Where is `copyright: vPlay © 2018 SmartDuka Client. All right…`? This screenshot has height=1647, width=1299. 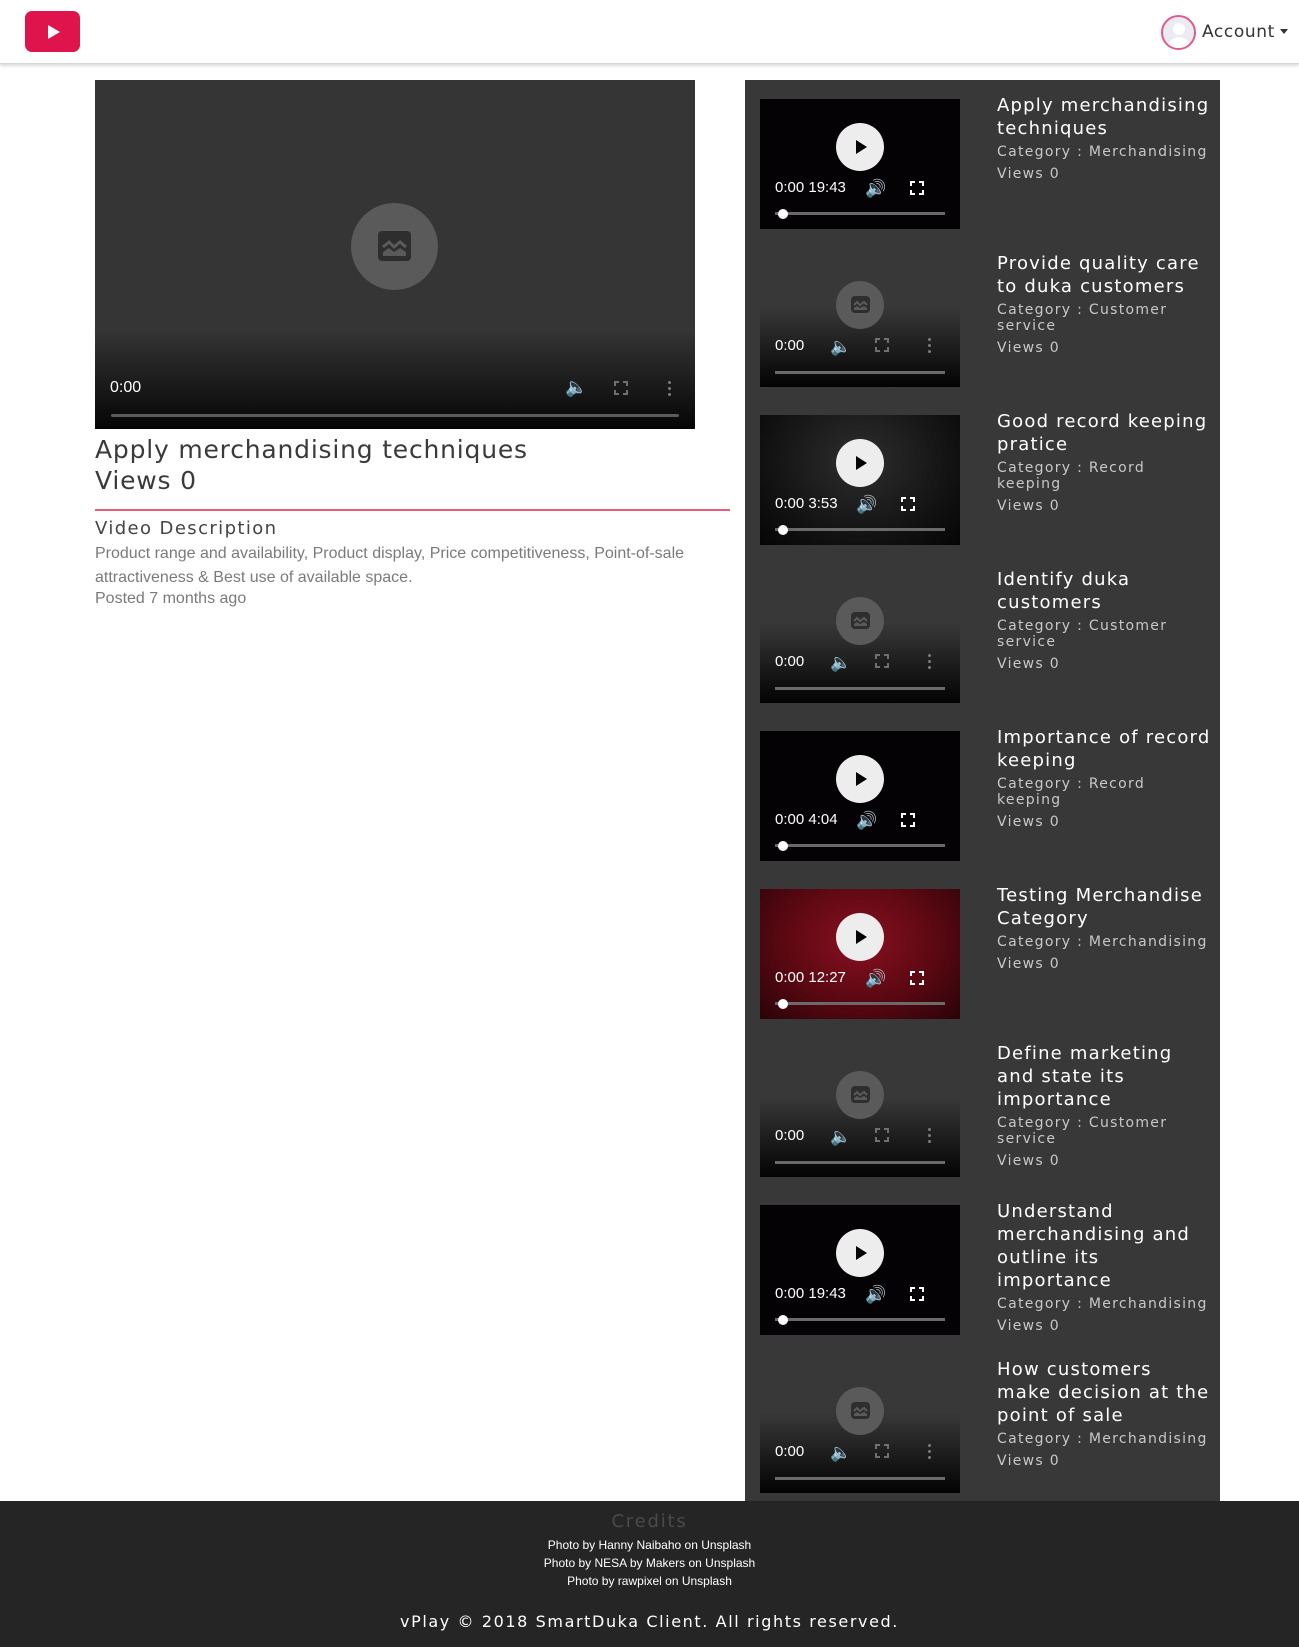
copyright: vPlay © 2018 SmartDuka Client. All right… is located at coordinates (649, 1621).